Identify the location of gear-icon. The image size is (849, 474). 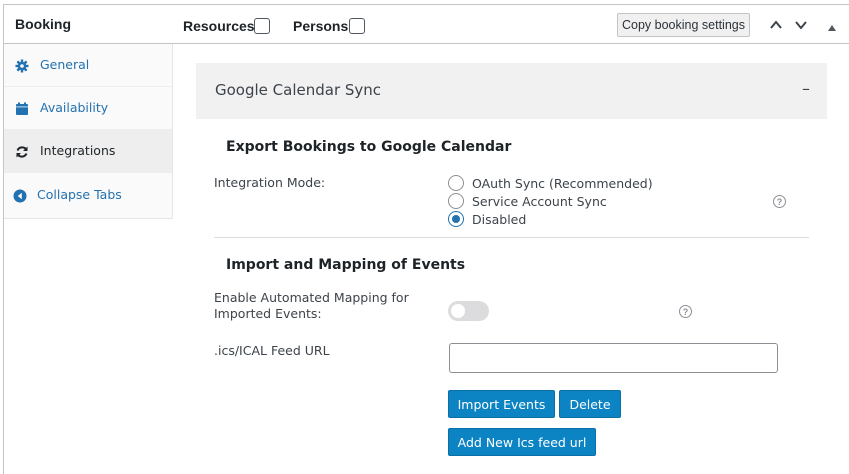
(22, 65).